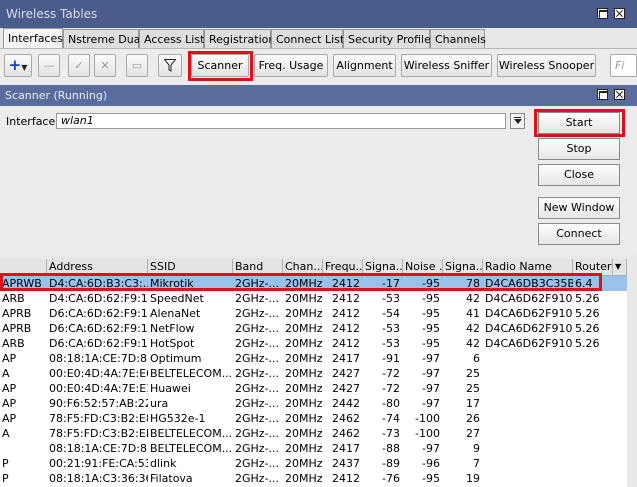 This screenshot has width=637, height=487. I want to click on find-input: Fi, so click(623, 65).